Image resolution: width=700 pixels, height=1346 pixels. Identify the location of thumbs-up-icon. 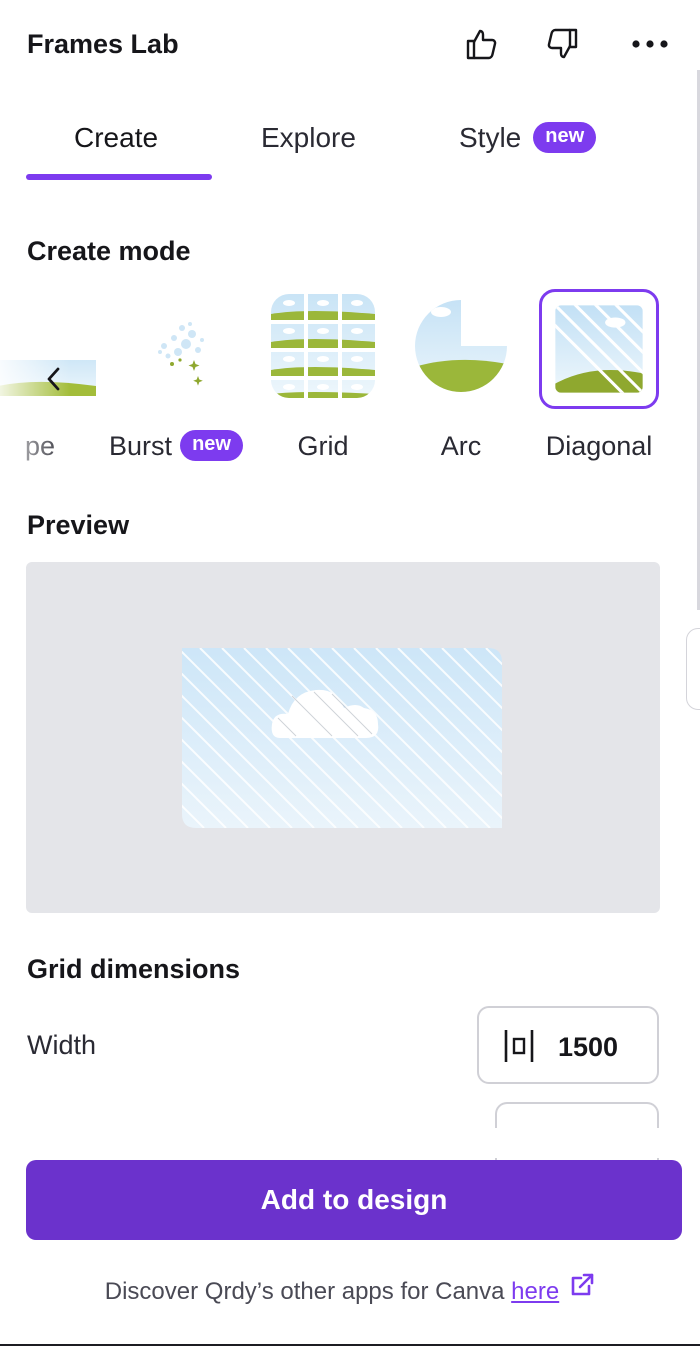
(482, 44).